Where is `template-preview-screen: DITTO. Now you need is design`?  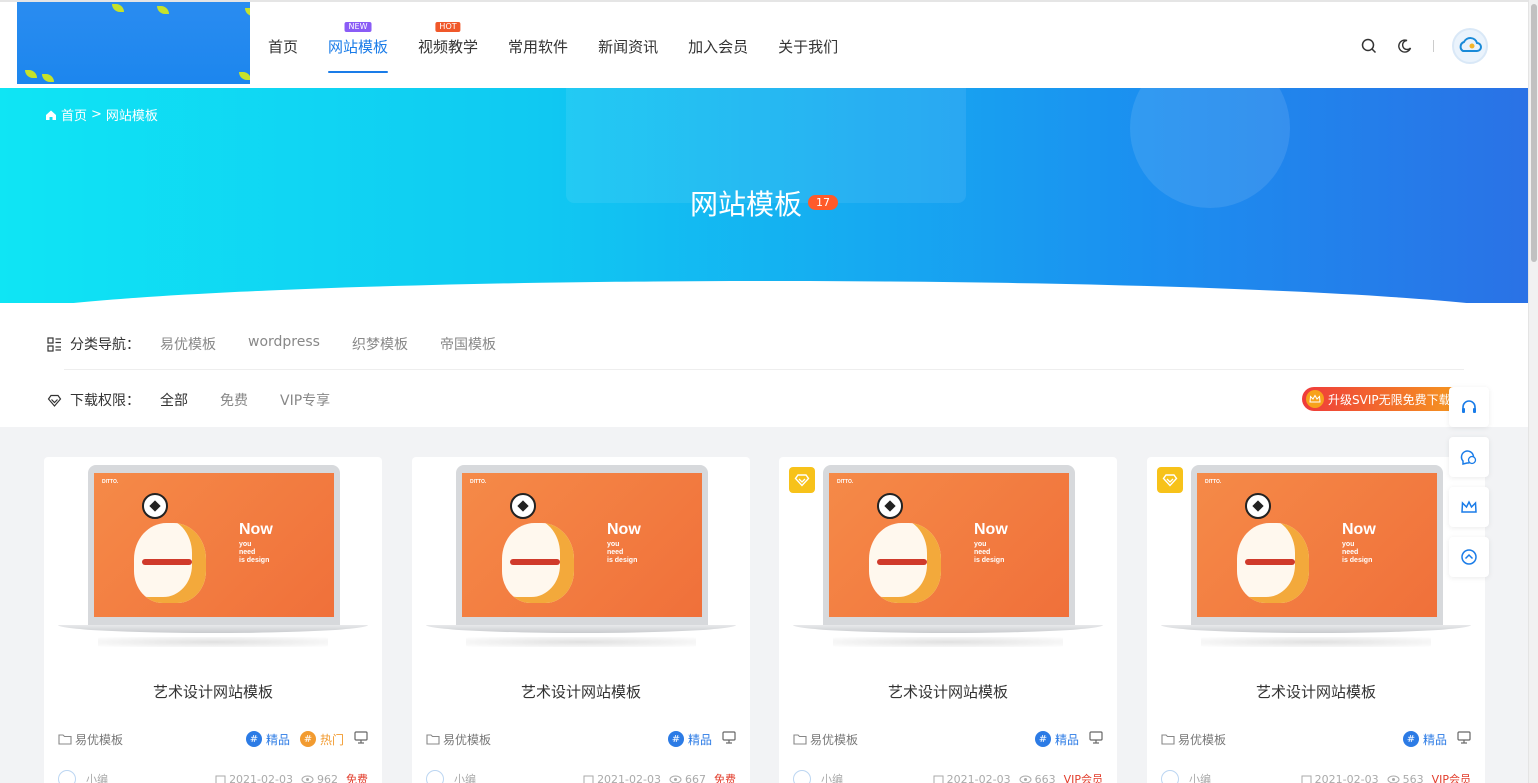
template-preview-screen: DITTO. Now you need is design is located at coordinates (582, 545).